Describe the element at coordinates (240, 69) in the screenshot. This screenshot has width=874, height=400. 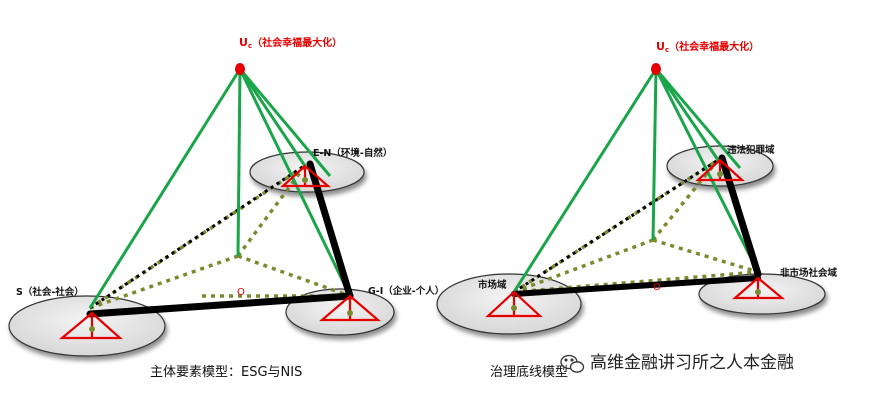
I see `left-apex-point` at that location.